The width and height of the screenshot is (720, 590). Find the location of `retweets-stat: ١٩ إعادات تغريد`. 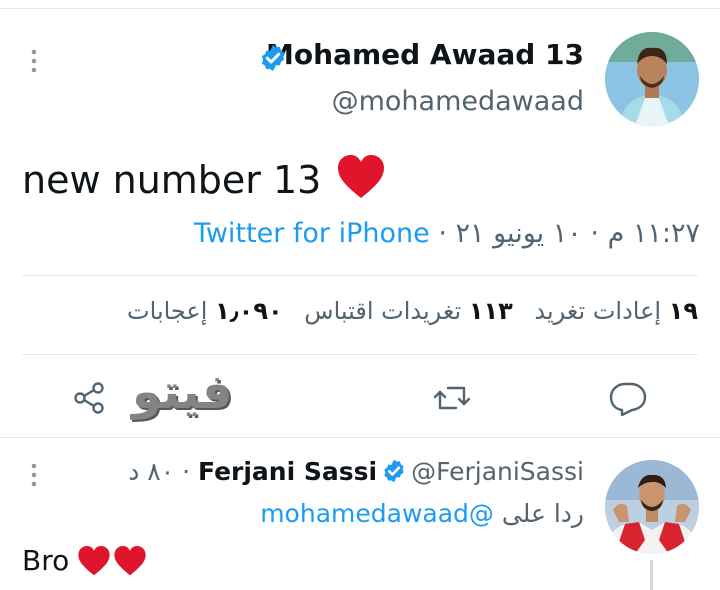

retweets-stat: ١٩ إعادات تغريد is located at coordinates (616, 311).